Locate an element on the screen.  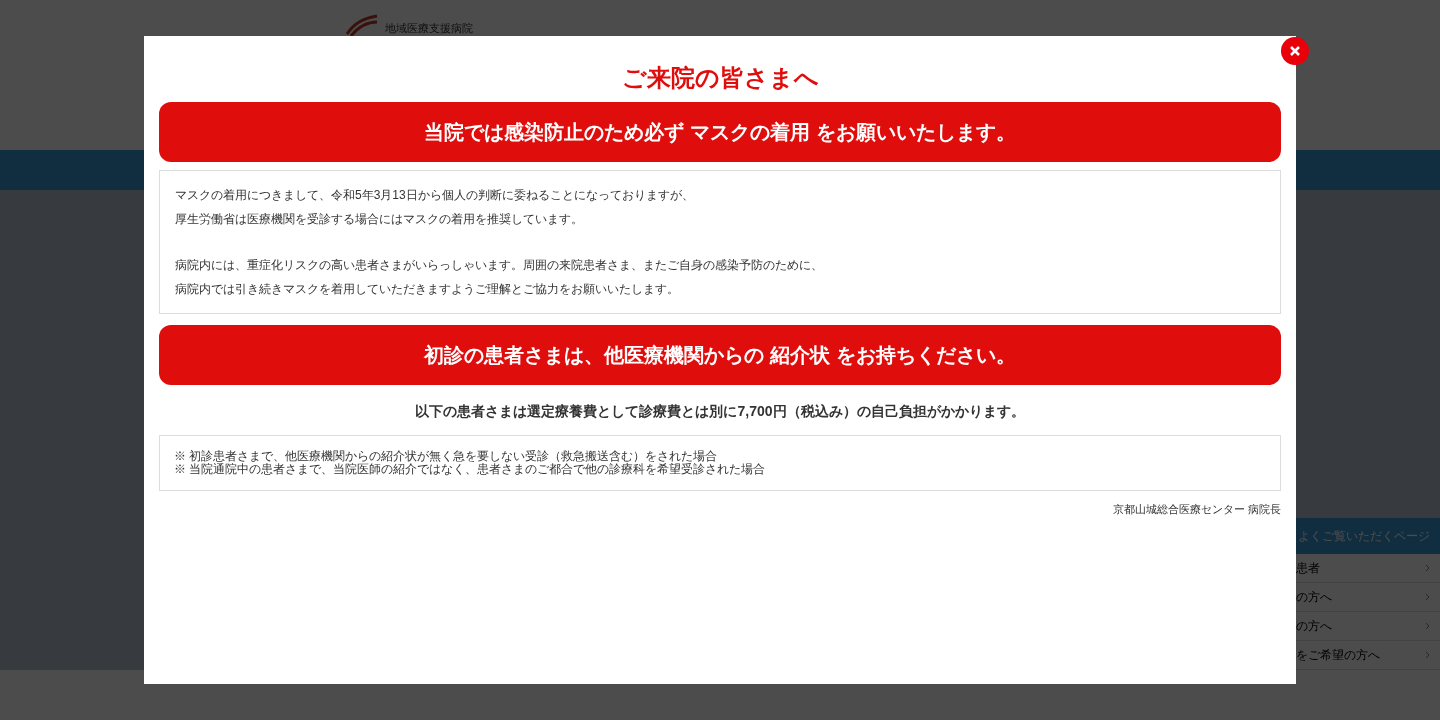
signature: 京都山城総合医療センター 病院長 is located at coordinates (1196, 509).